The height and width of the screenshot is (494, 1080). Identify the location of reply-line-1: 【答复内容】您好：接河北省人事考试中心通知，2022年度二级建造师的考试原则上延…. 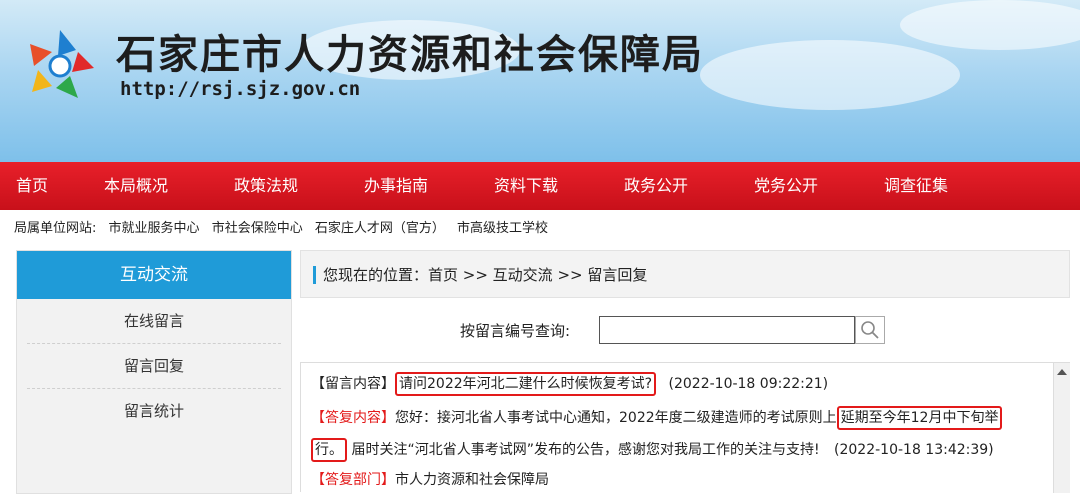
(657, 418).